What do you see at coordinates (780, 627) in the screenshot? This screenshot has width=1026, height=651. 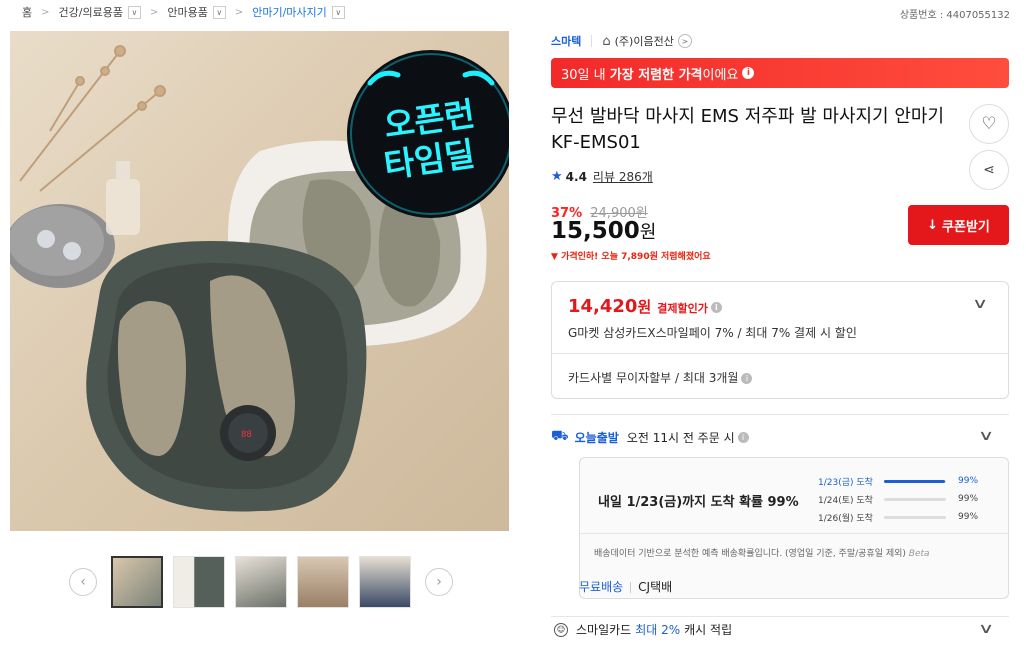 I see `smile-card-row: ☺ 스마일카드 최대 2% 캐시 적립` at bounding box center [780, 627].